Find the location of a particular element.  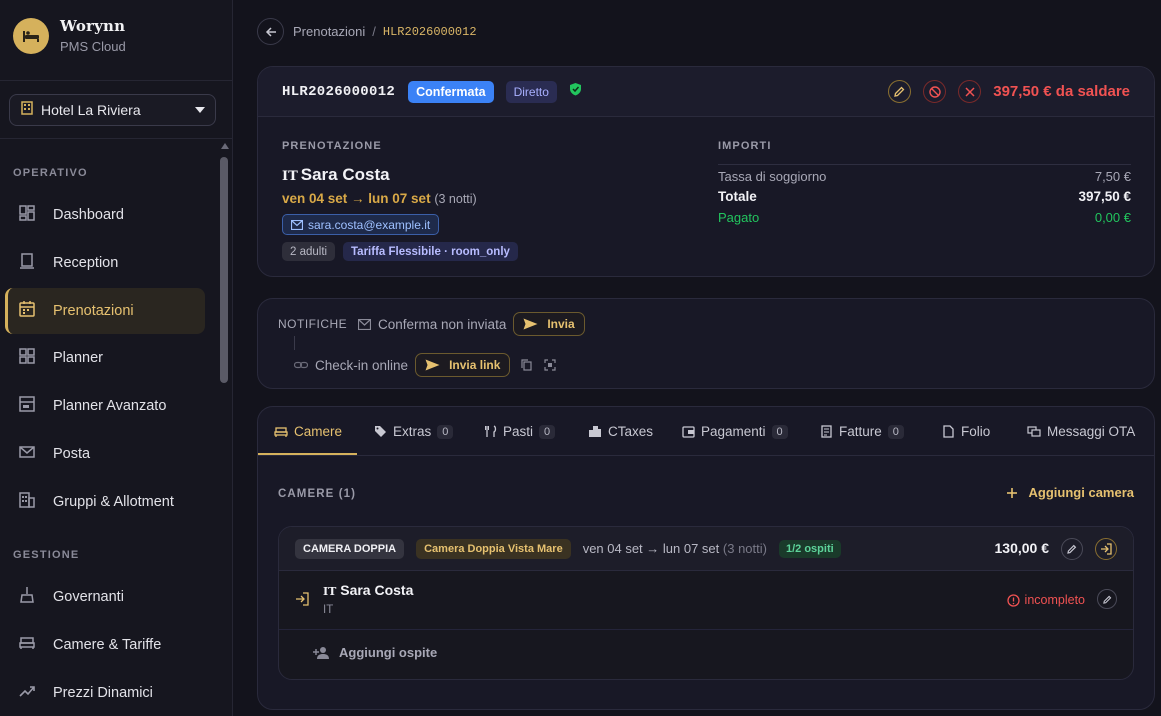

back-button is located at coordinates (270, 31).